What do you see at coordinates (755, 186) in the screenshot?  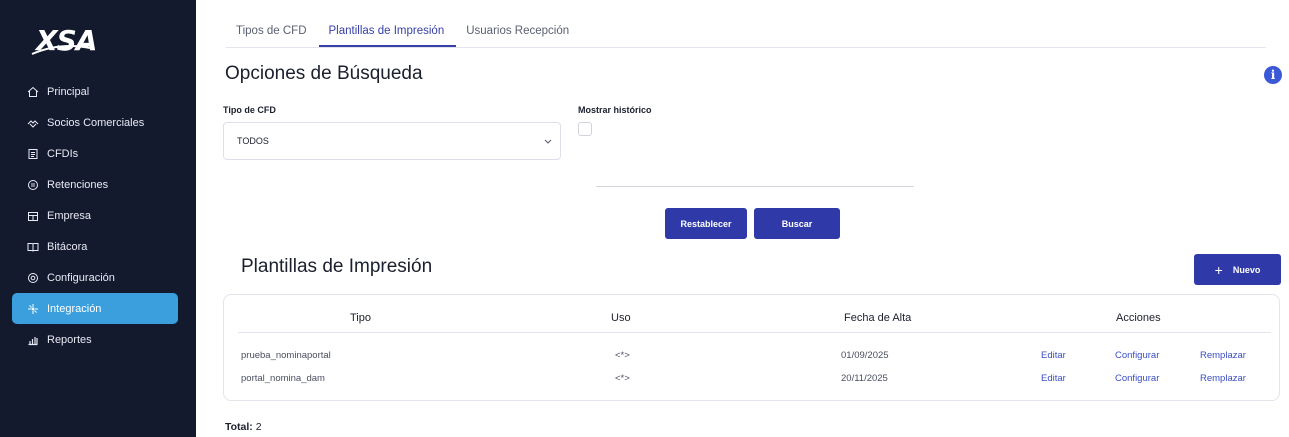 I see `divider` at bounding box center [755, 186].